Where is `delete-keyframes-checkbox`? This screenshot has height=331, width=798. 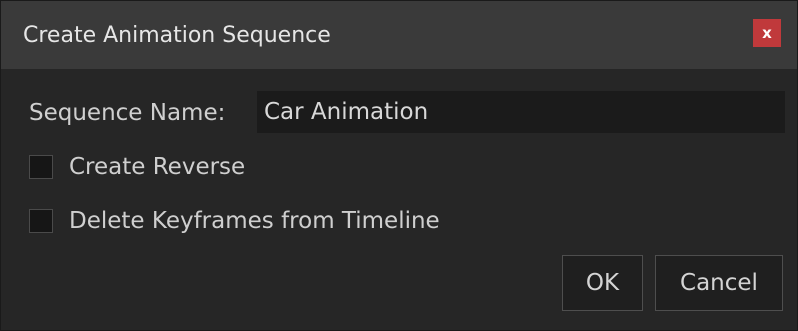
delete-keyframes-checkbox is located at coordinates (41, 221).